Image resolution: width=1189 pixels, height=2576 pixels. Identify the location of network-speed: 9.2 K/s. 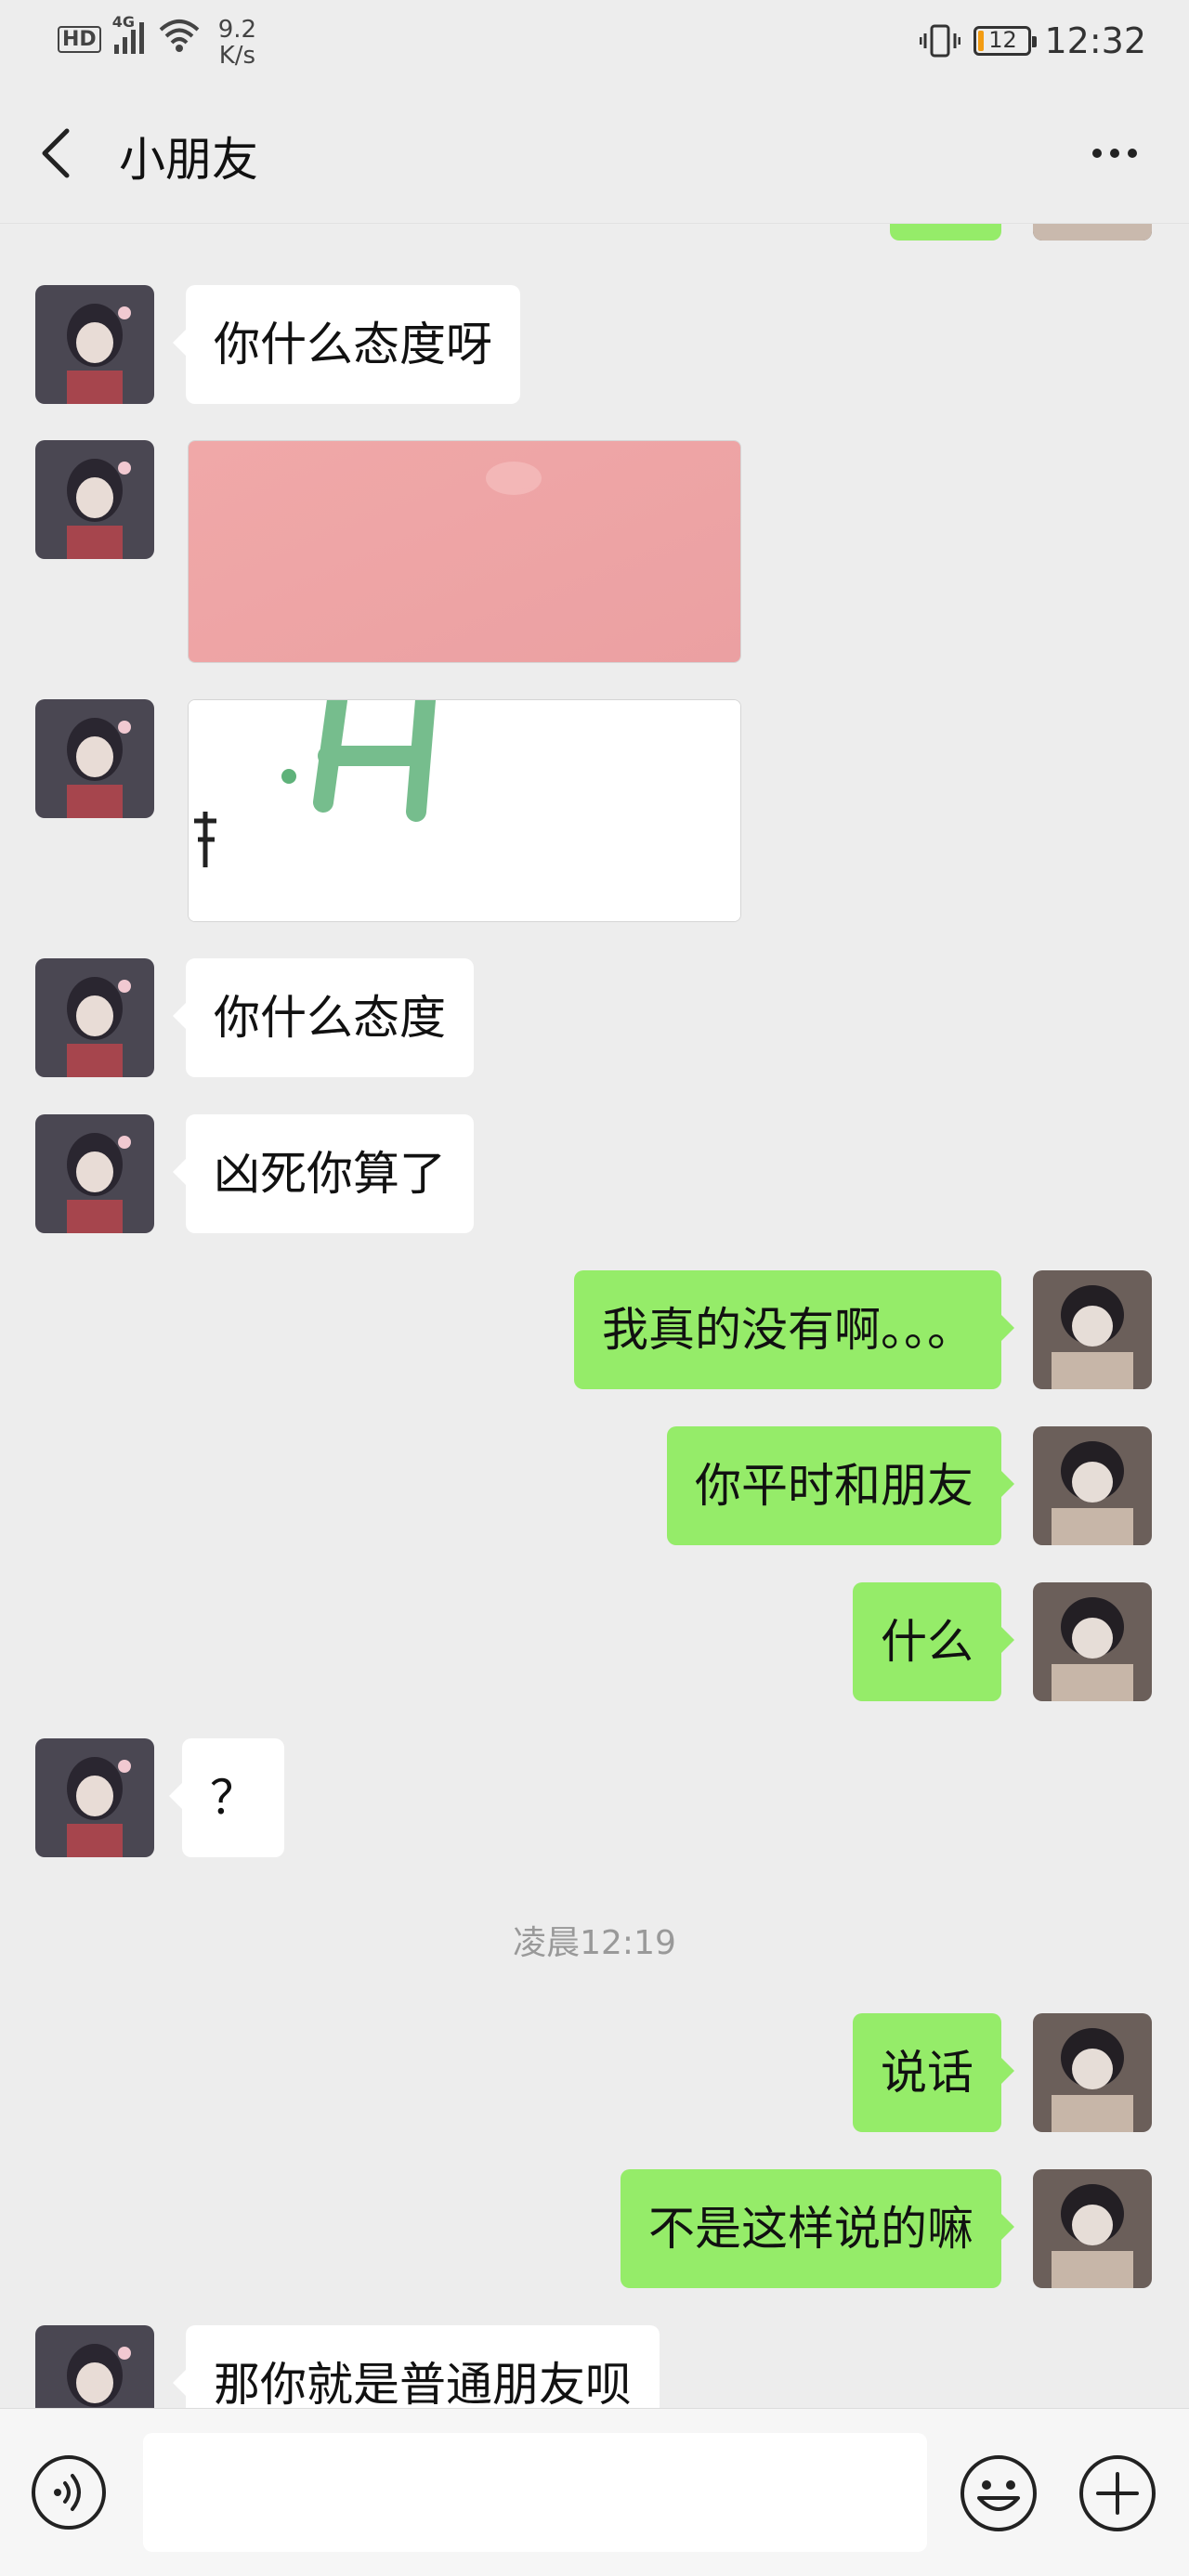
(237, 43).